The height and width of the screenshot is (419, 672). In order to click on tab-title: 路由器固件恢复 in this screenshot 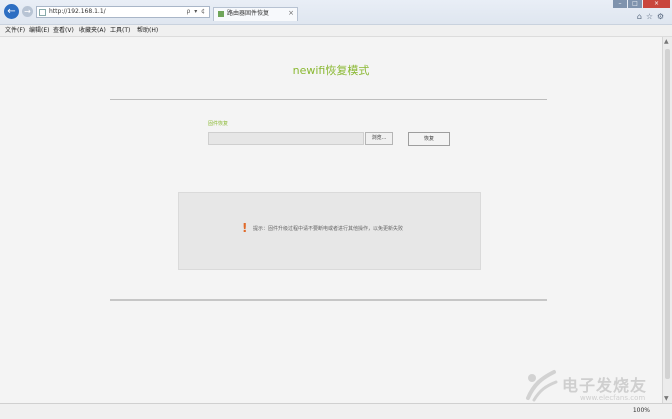, I will do `click(248, 13)`.